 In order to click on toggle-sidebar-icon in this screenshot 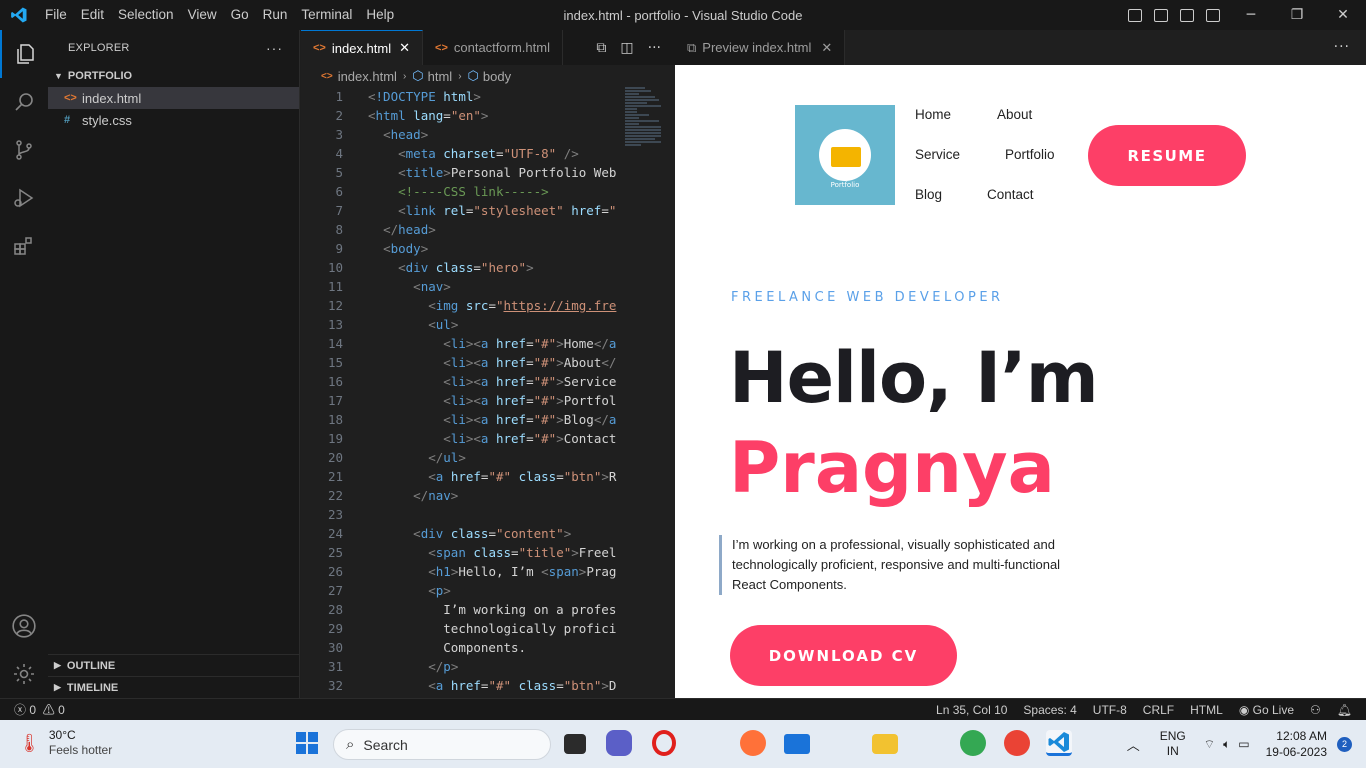, I will do `click(1135, 15)`.